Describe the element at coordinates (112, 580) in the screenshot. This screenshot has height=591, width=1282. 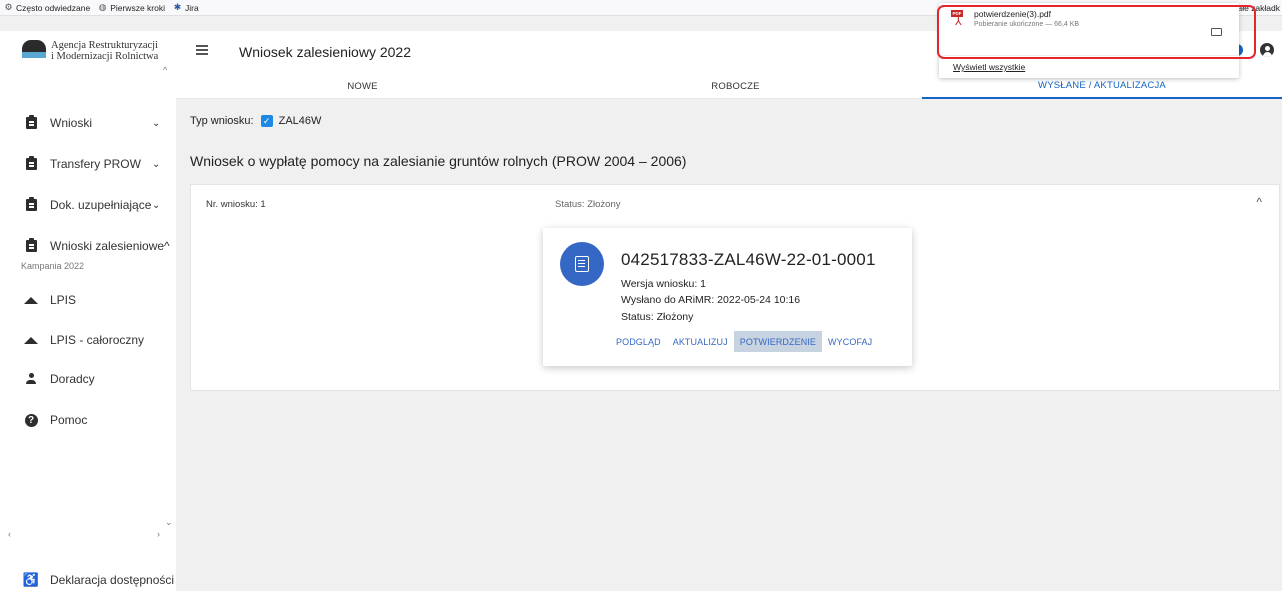
I see `accessibility-label: Deklaracja dostępności` at that location.